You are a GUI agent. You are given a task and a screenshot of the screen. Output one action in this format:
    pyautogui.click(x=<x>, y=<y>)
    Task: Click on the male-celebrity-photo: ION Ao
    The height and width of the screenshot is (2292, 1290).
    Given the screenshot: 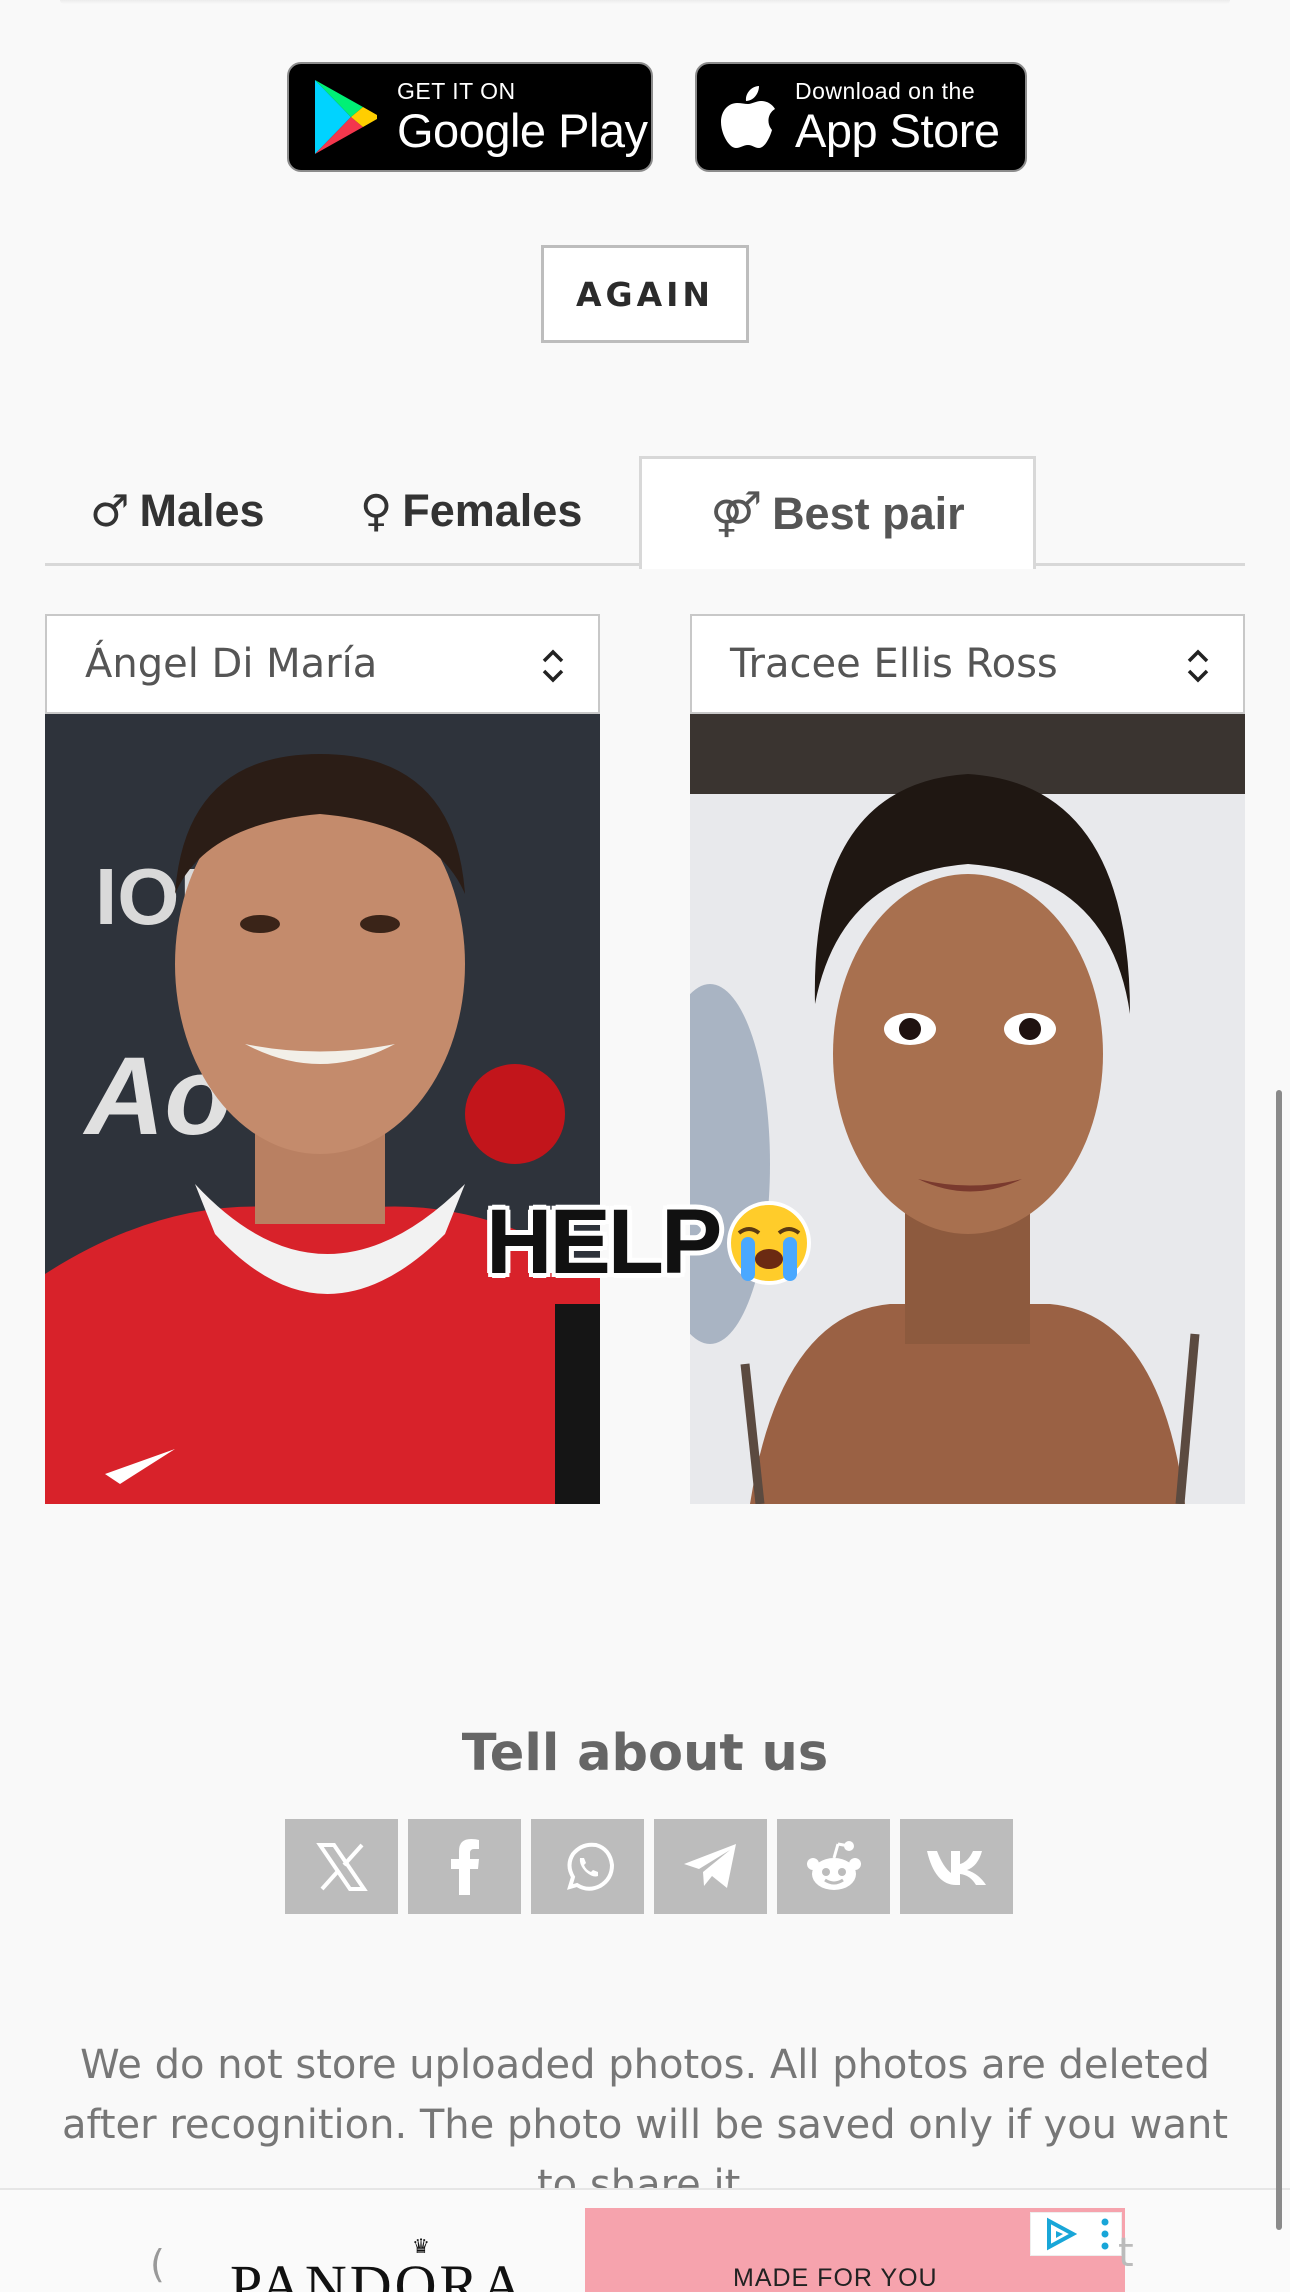 What is the action you would take?
    pyautogui.click(x=322, y=1109)
    